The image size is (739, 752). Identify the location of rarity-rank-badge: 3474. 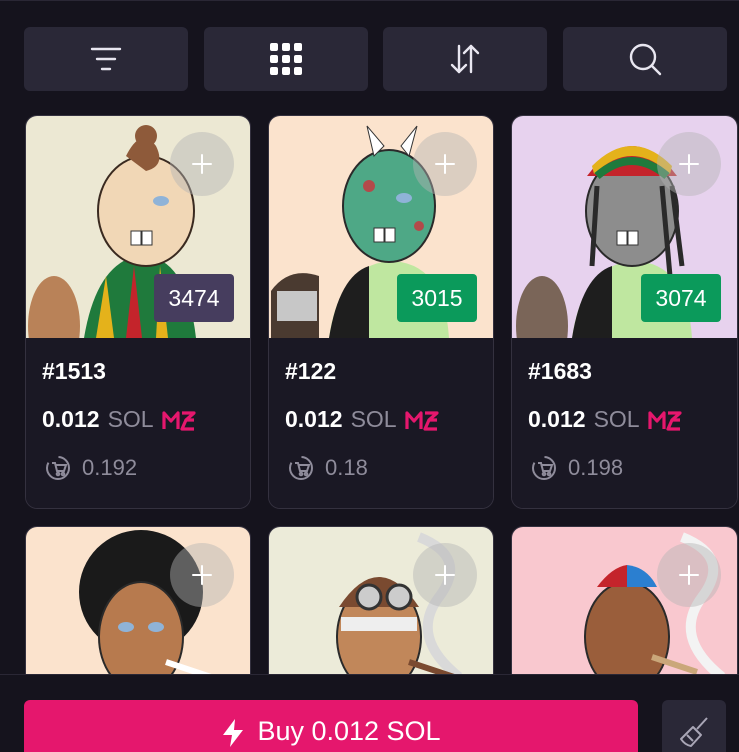
(194, 298).